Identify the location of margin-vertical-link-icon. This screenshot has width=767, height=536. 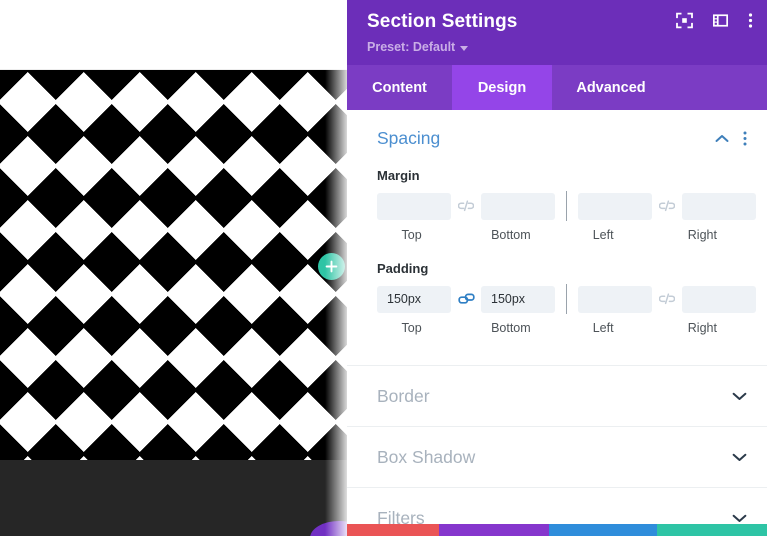
(466, 206).